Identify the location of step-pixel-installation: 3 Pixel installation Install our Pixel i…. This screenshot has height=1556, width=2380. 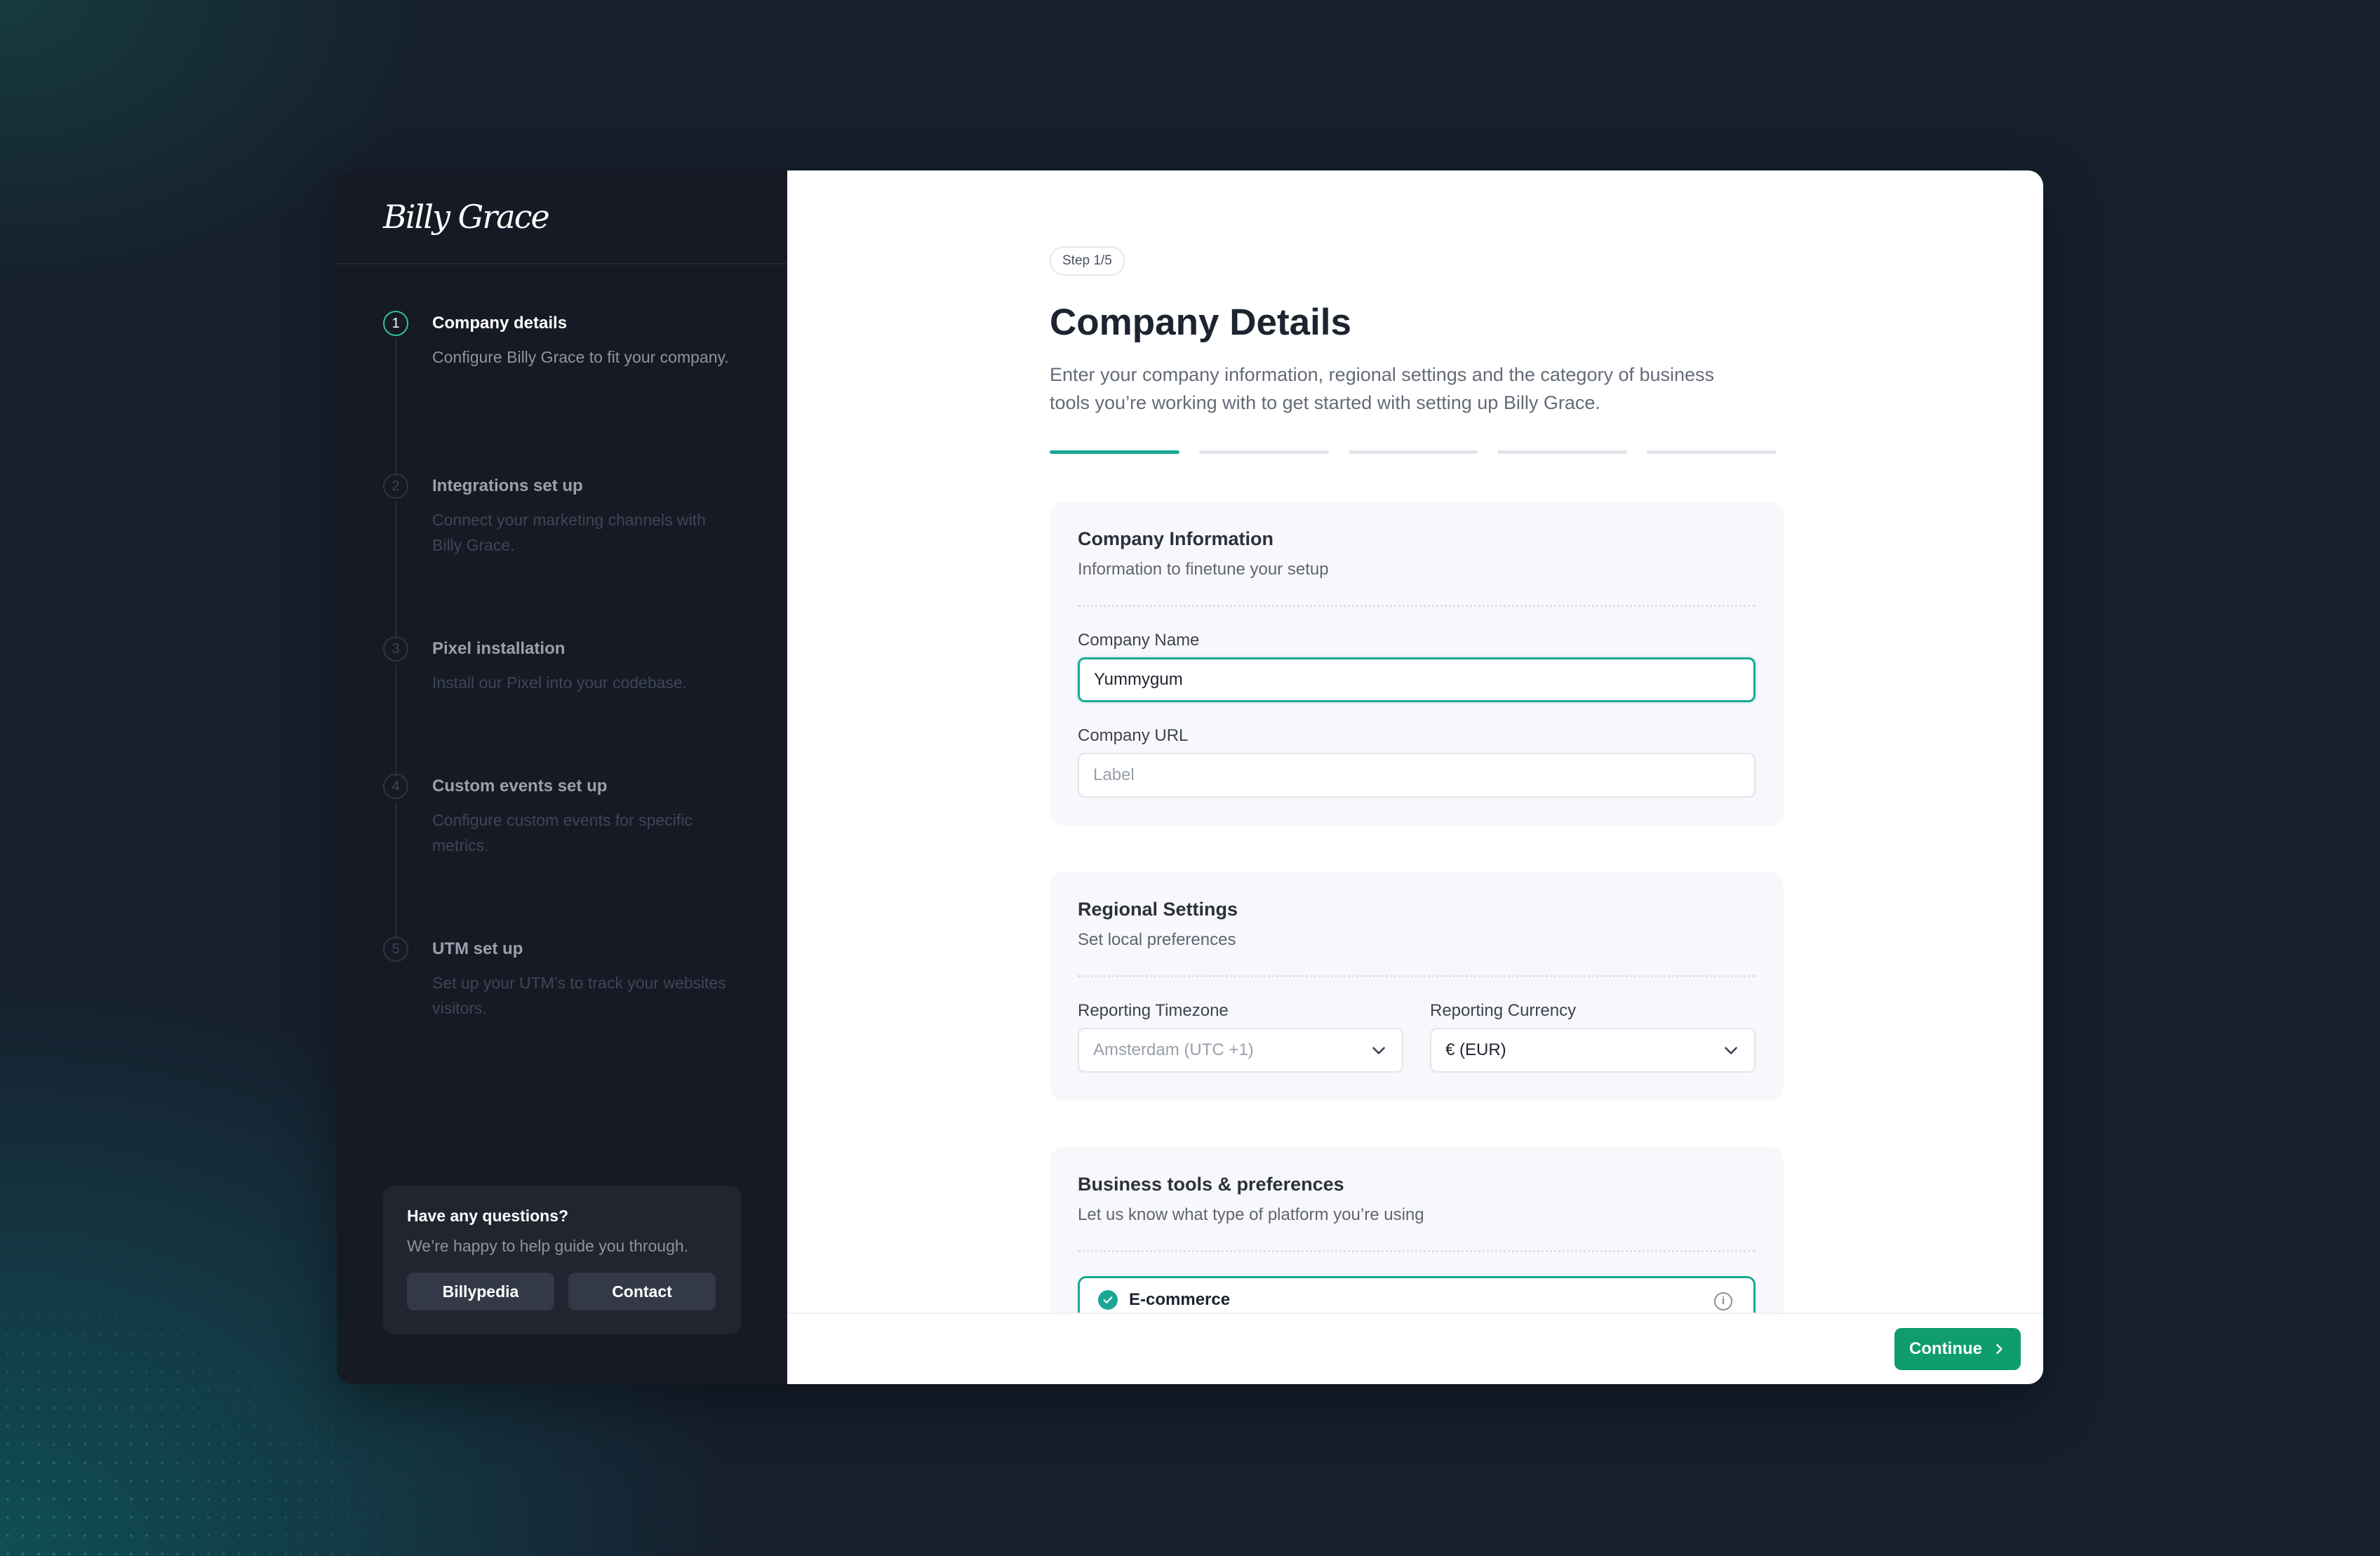
(573, 706).